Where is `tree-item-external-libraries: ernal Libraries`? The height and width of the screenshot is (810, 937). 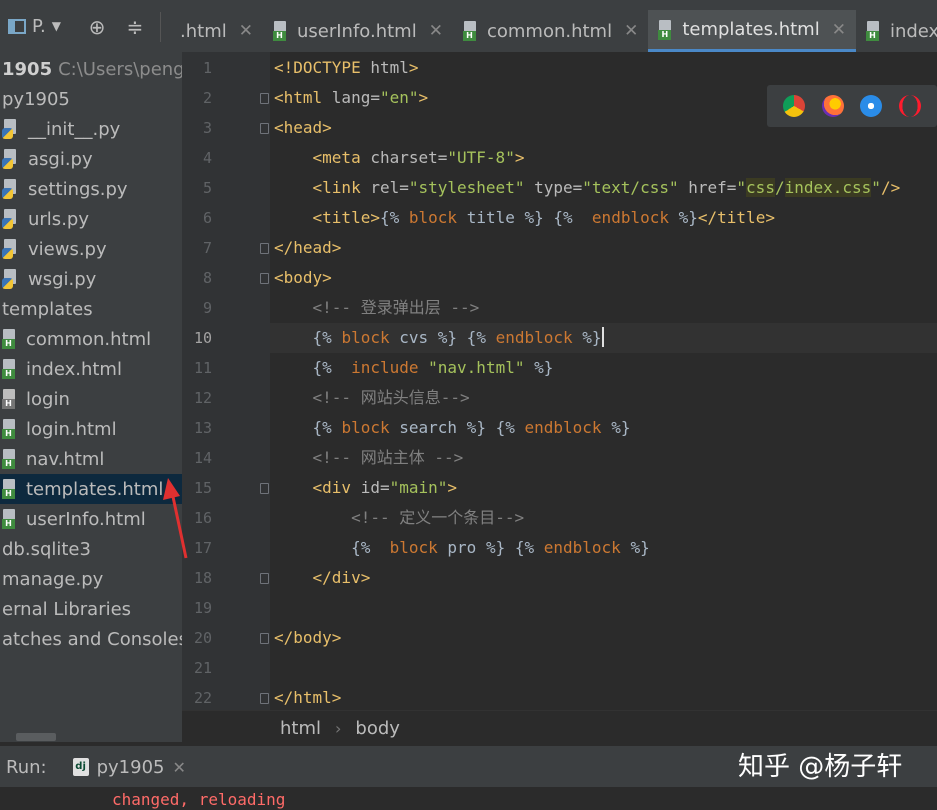 tree-item-external-libraries: ernal Libraries is located at coordinates (91, 609).